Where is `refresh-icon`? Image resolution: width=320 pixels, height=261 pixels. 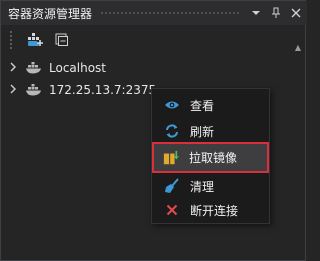
refresh-icon is located at coordinates (172, 131).